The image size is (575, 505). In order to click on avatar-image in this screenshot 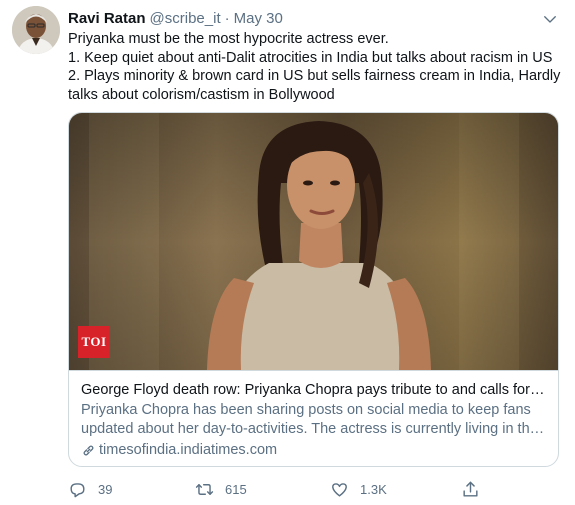, I will do `click(36, 30)`.